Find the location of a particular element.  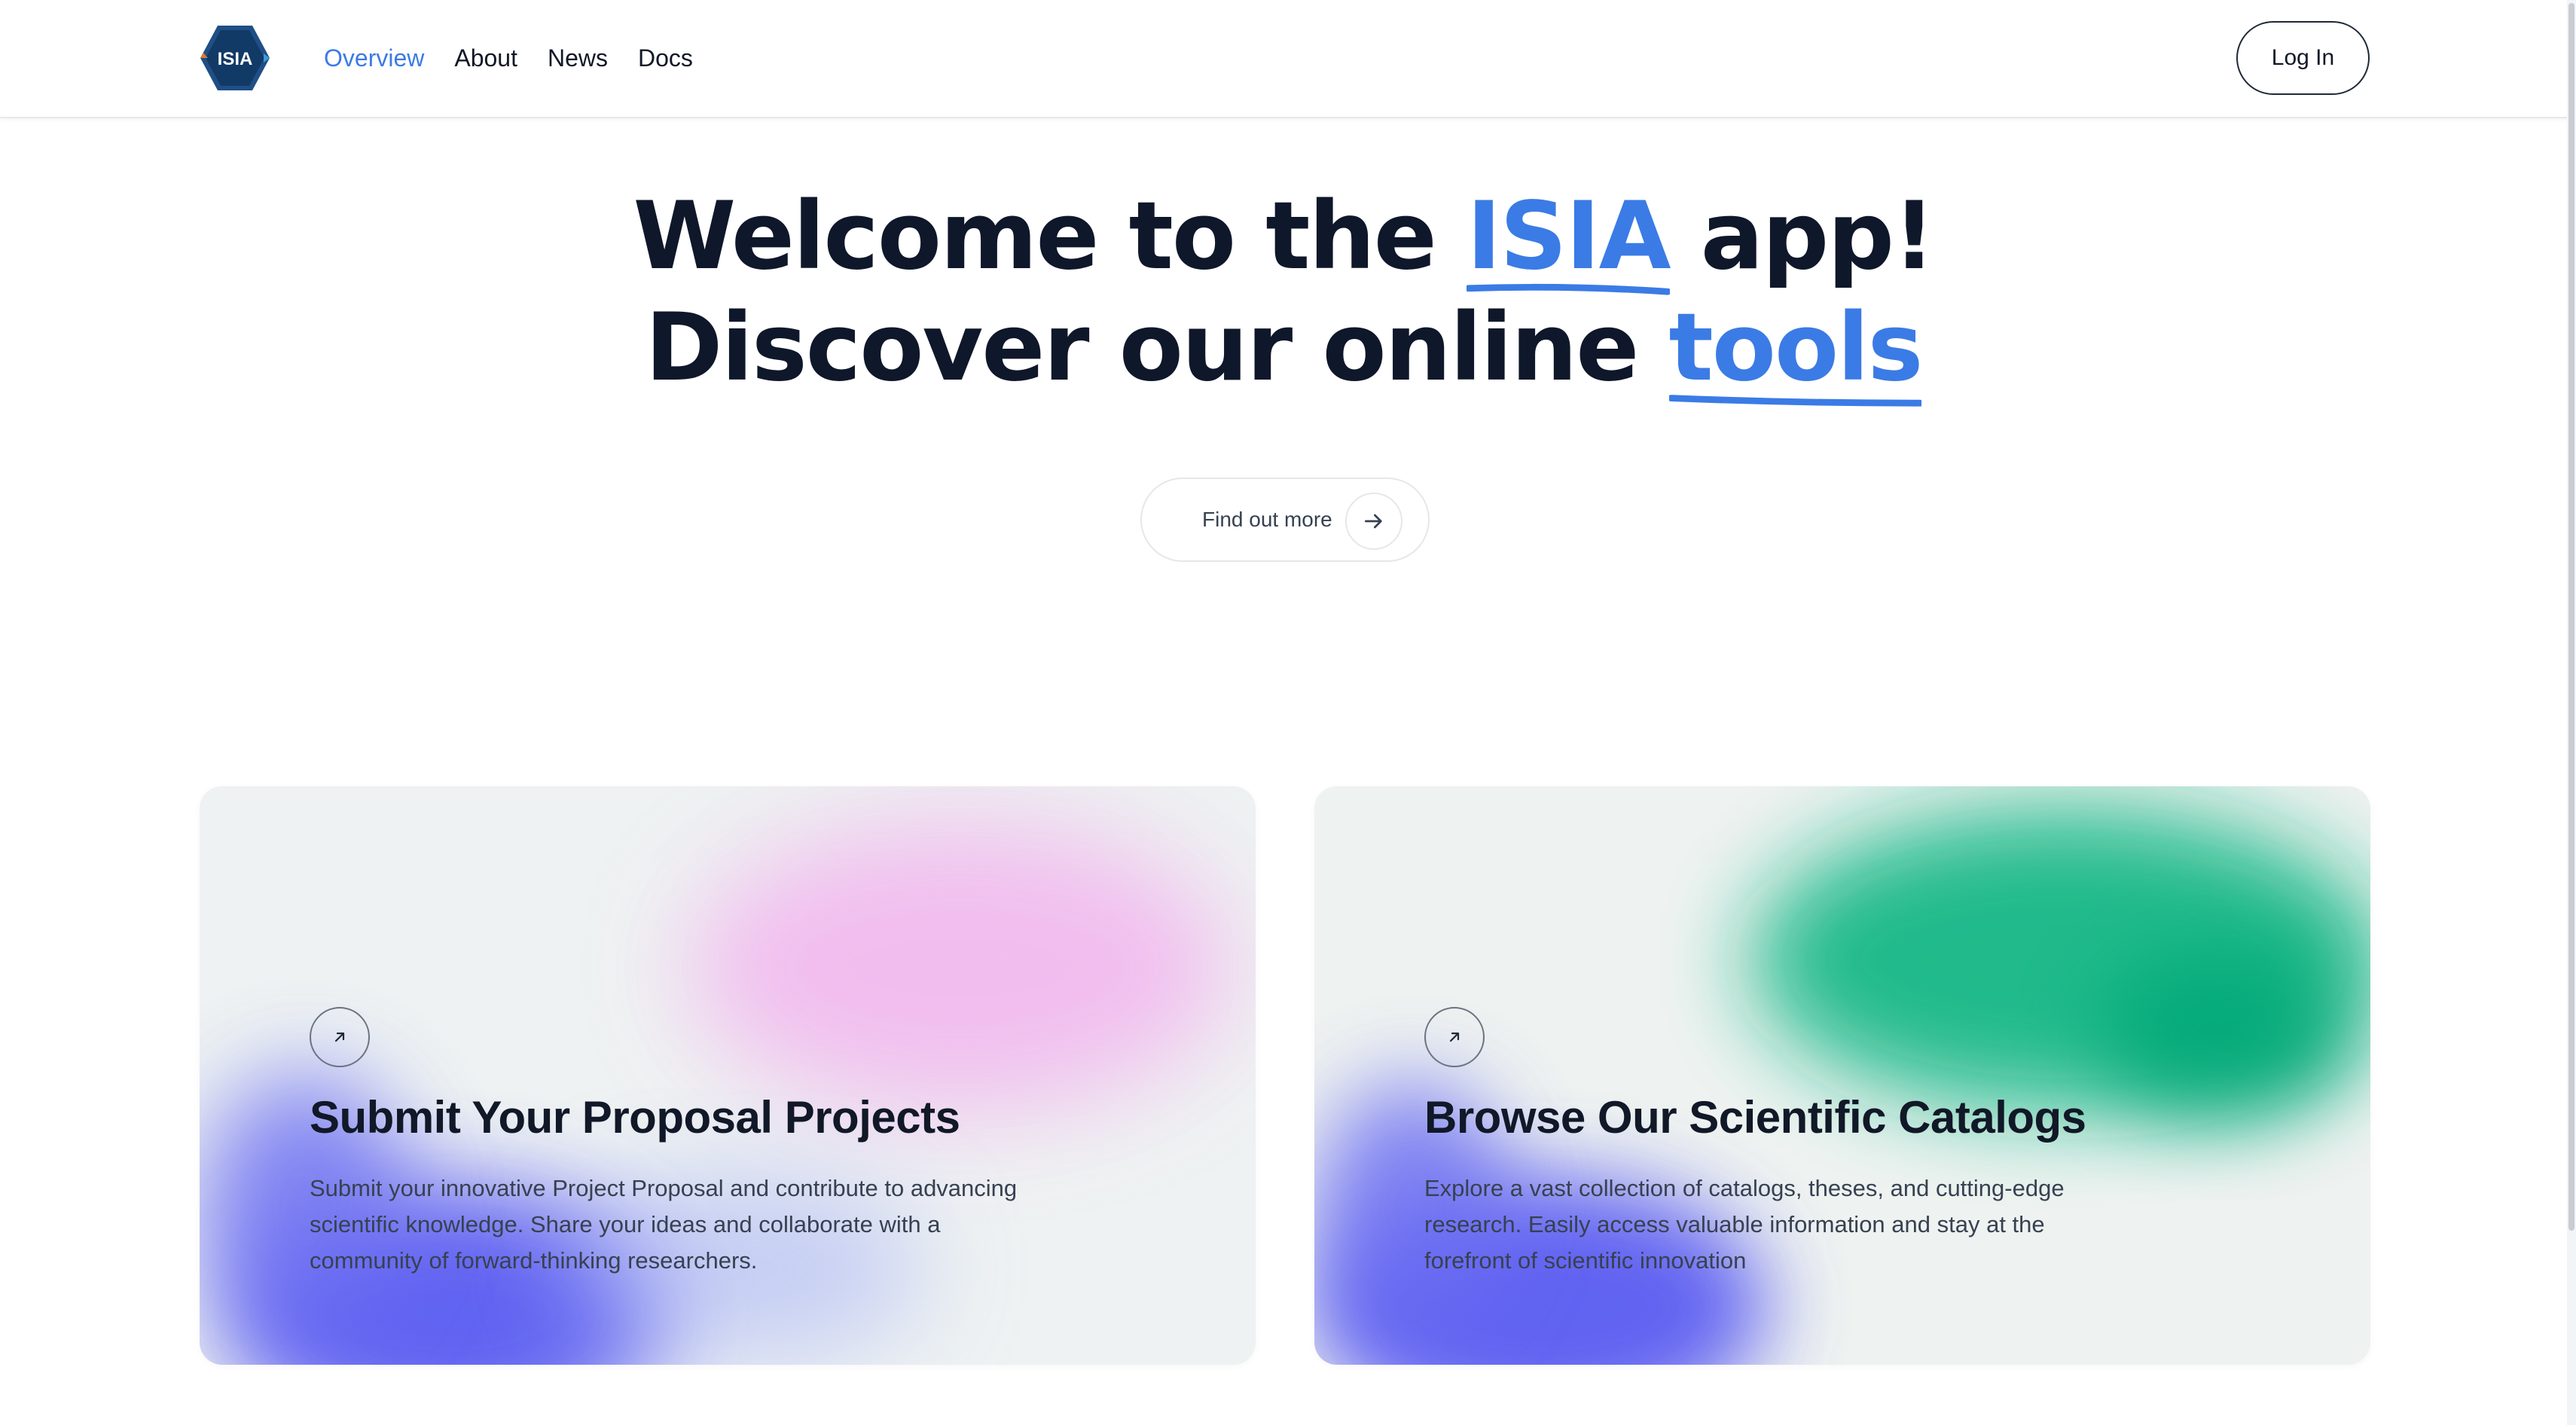

hero-underline is located at coordinates (1795, 401).